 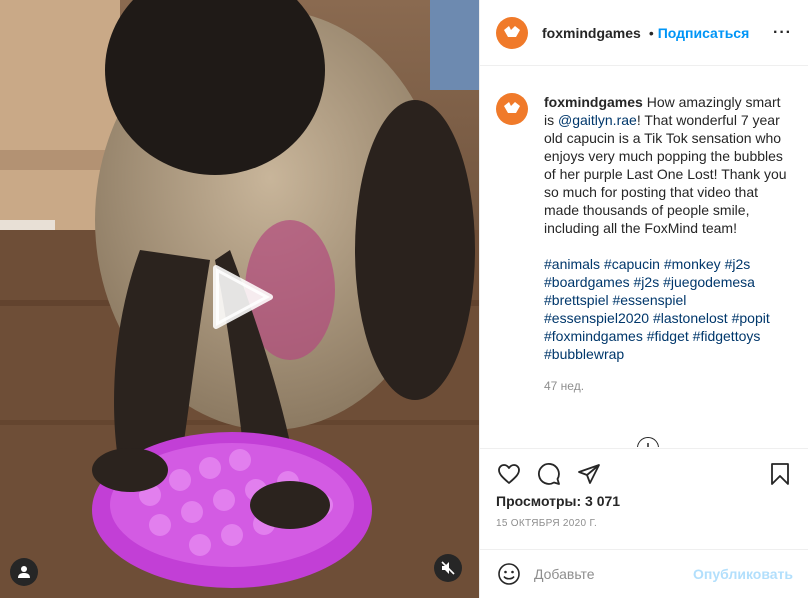 What do you see at coordinates (644, 501) in the screenshot?
I see `view-count: Просмотры: 3 071` at bounding box center [644, 501].